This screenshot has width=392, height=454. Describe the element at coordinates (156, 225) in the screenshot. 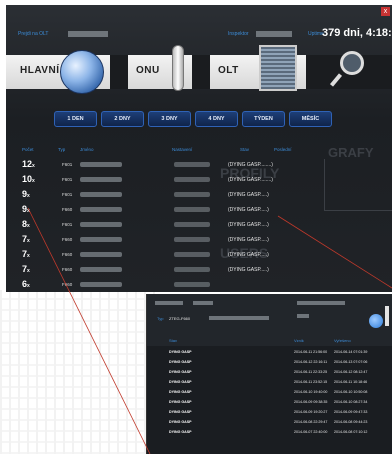

I see `table-row: 8x F601 (DYING GASP.....)` at that location.